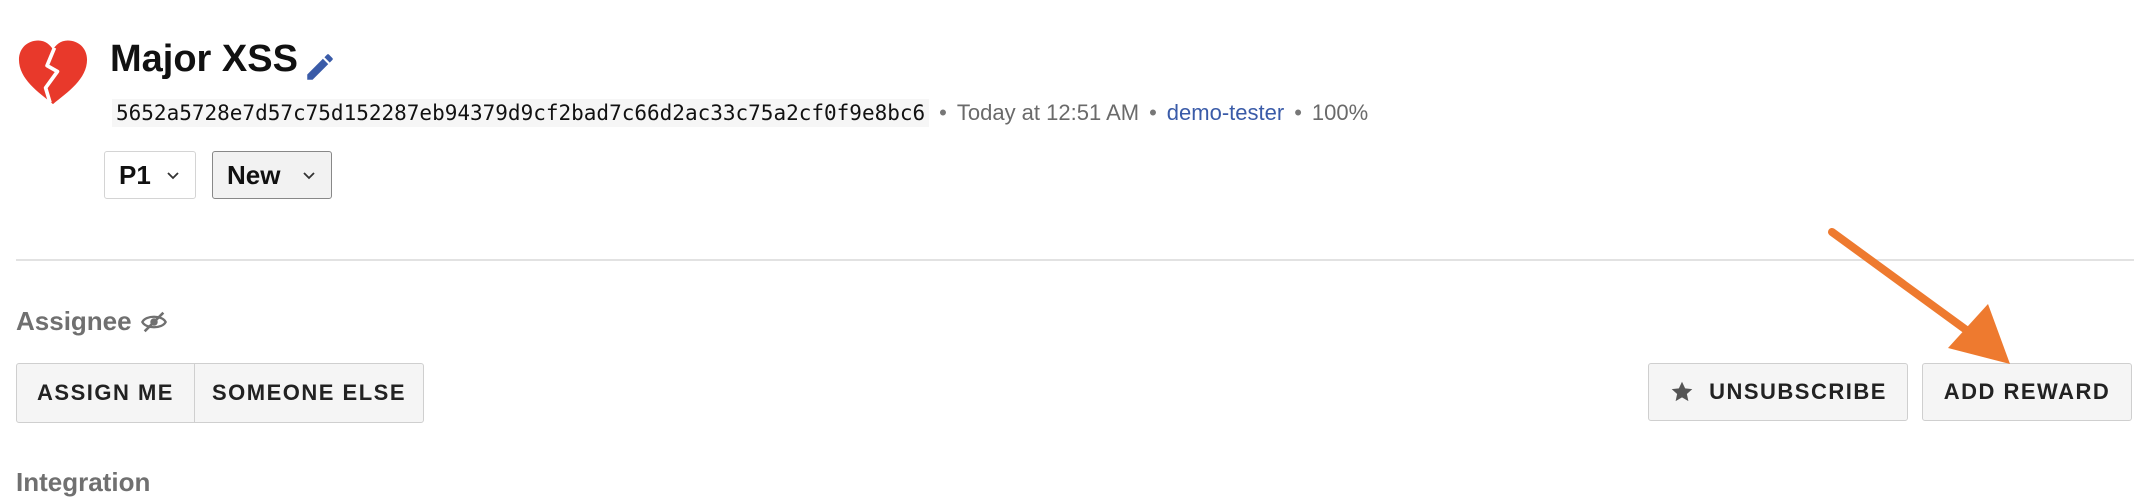 This screenshot has height=498, width=2154. What do you see at coordinates (153, 321) in the screenshot?
I see `eye-off-icon` at bounding box center [153, 321].